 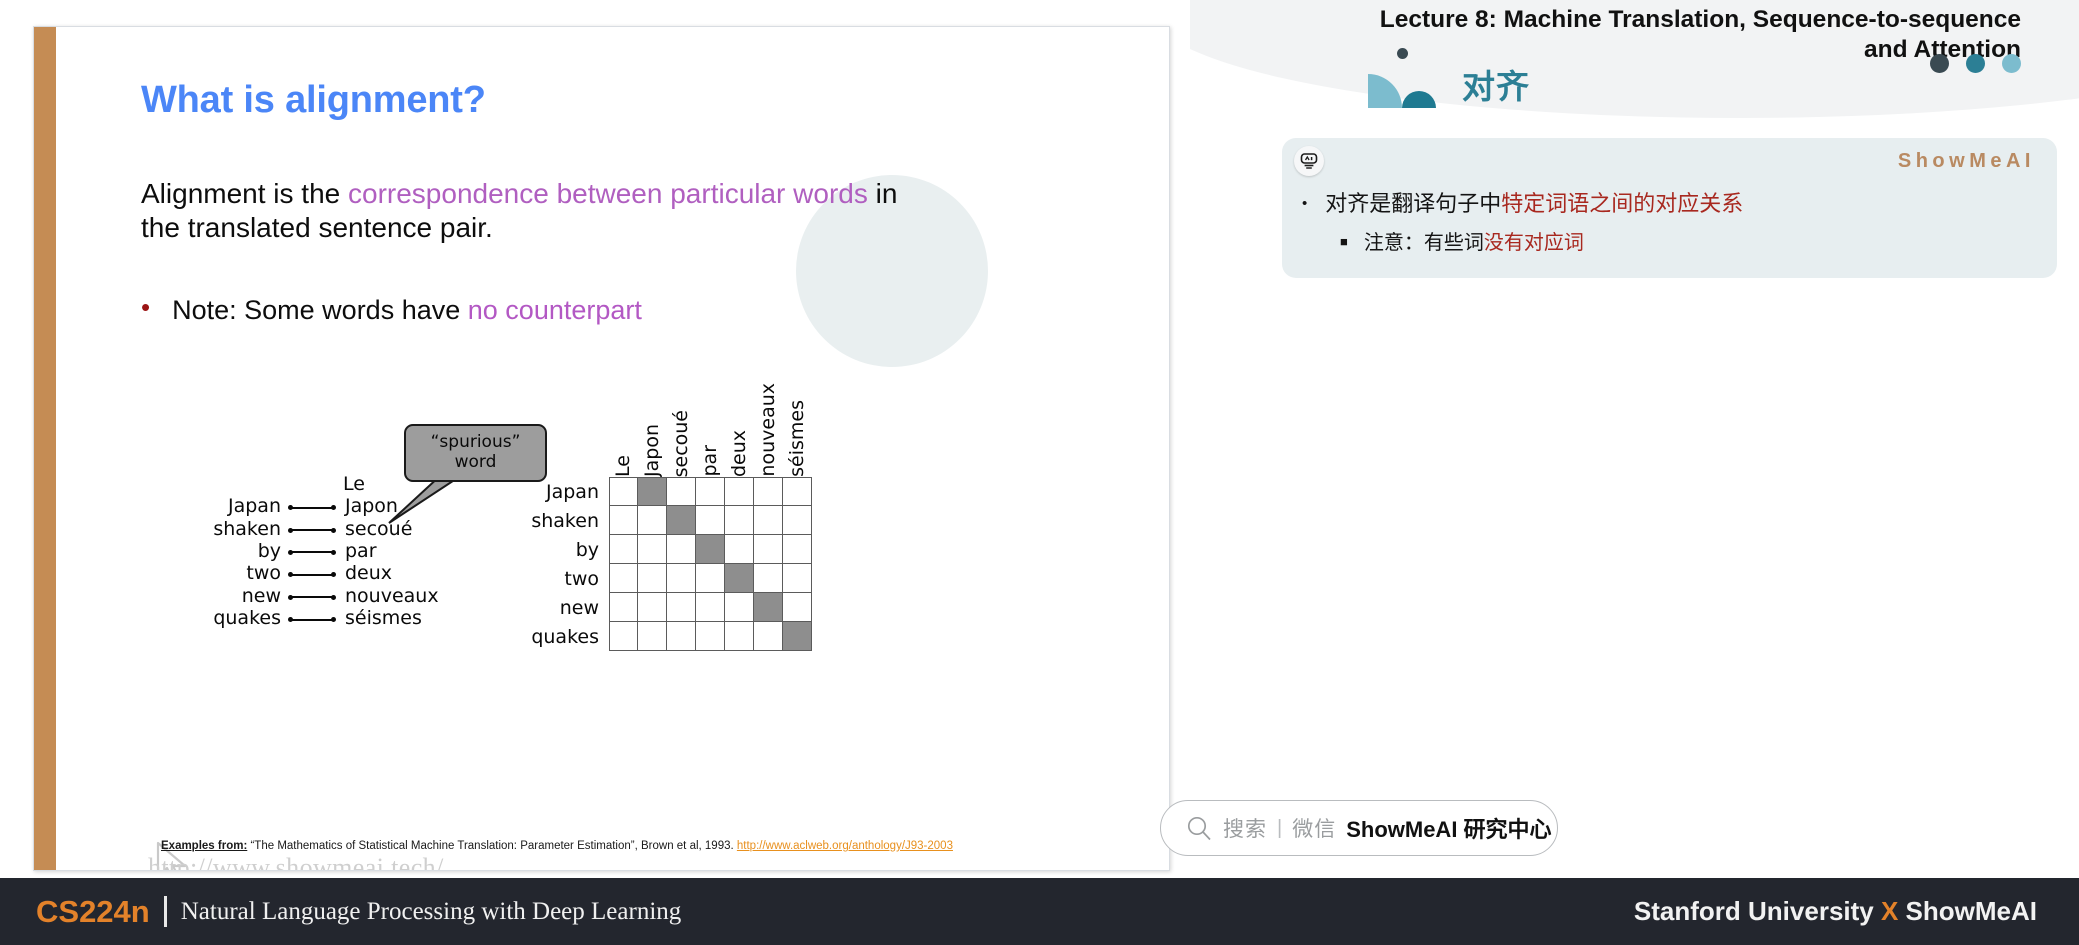 What do you see at coordinates (269, 550) in the screenshot?
I see `pair-source: by` at bounding box center [269, 550].